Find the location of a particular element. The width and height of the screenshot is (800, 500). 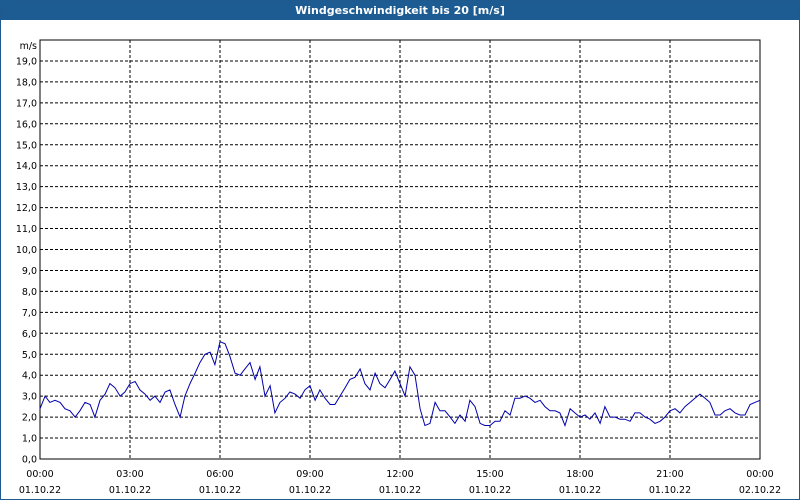

x-tick-time-label: 06:00 is located at coordinates (219, 474).